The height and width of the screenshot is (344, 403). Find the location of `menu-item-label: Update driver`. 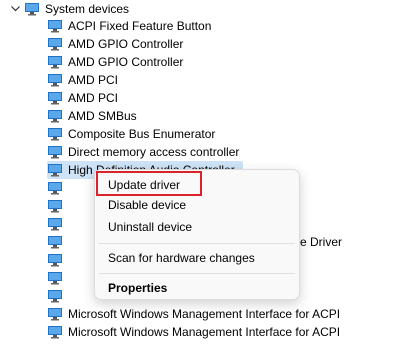

menu-item-label: Update driver is located at coordinates (144, 185).